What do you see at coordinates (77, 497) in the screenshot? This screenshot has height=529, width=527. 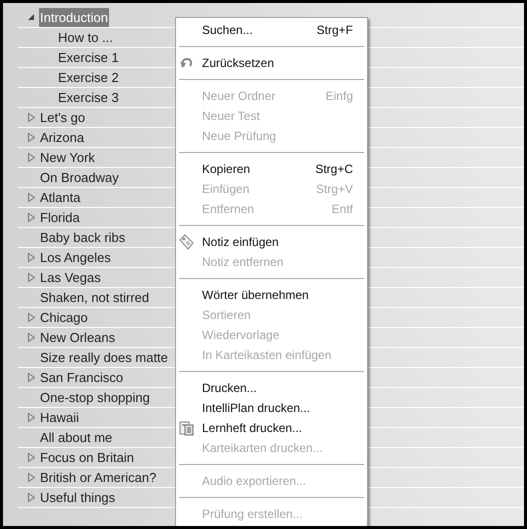 I see `tree-item: Useful things` at bounding box center [77, 497].